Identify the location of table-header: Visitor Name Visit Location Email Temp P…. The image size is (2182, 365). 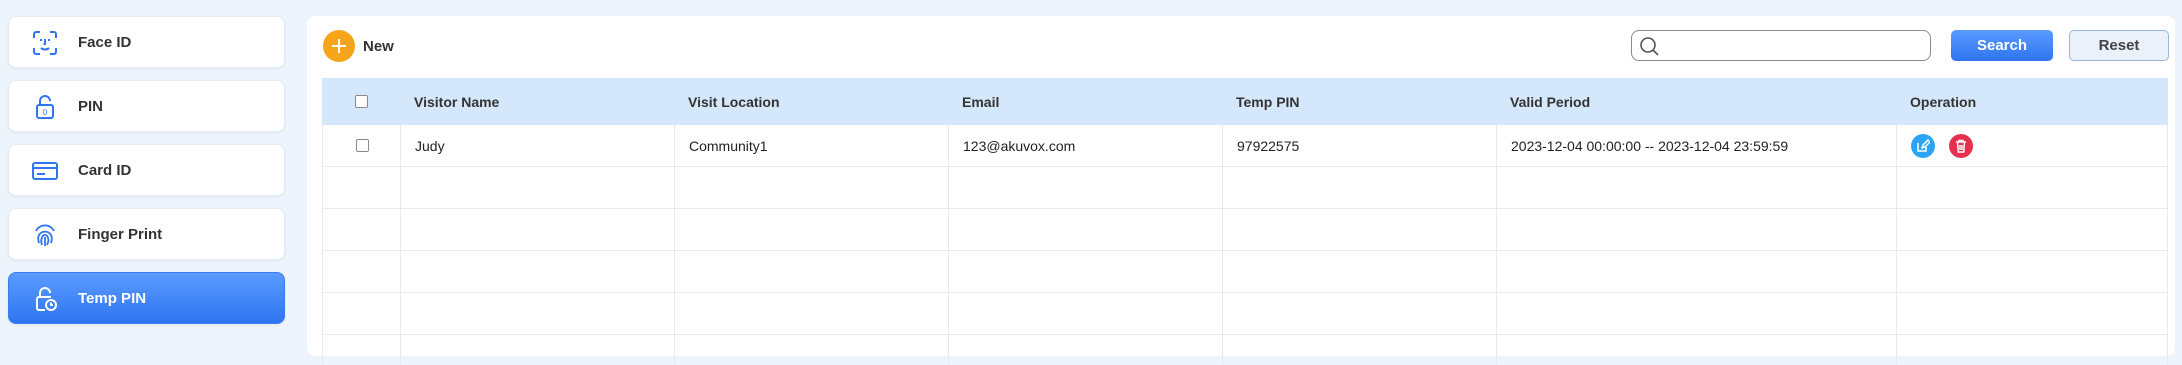
(1245, 101).